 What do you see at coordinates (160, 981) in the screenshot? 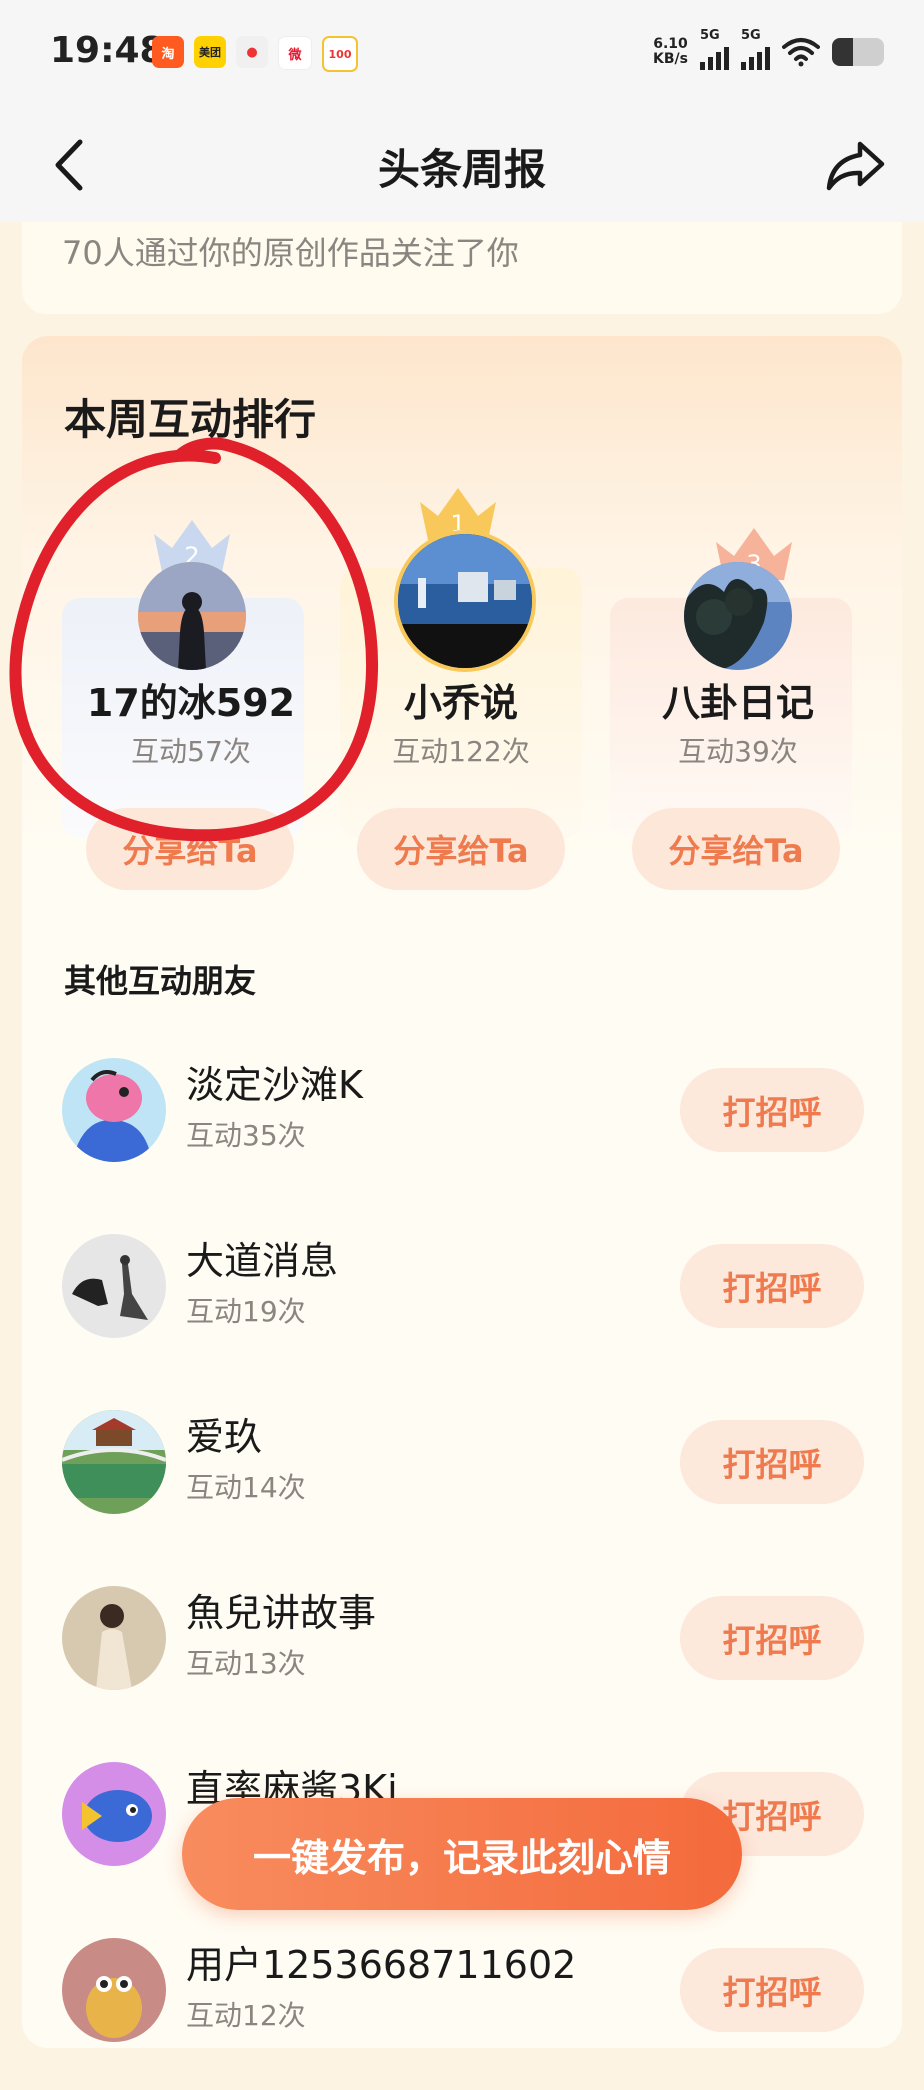
I see `other-friends-title: 其他互动朋友` at bounding box center [160, 981].